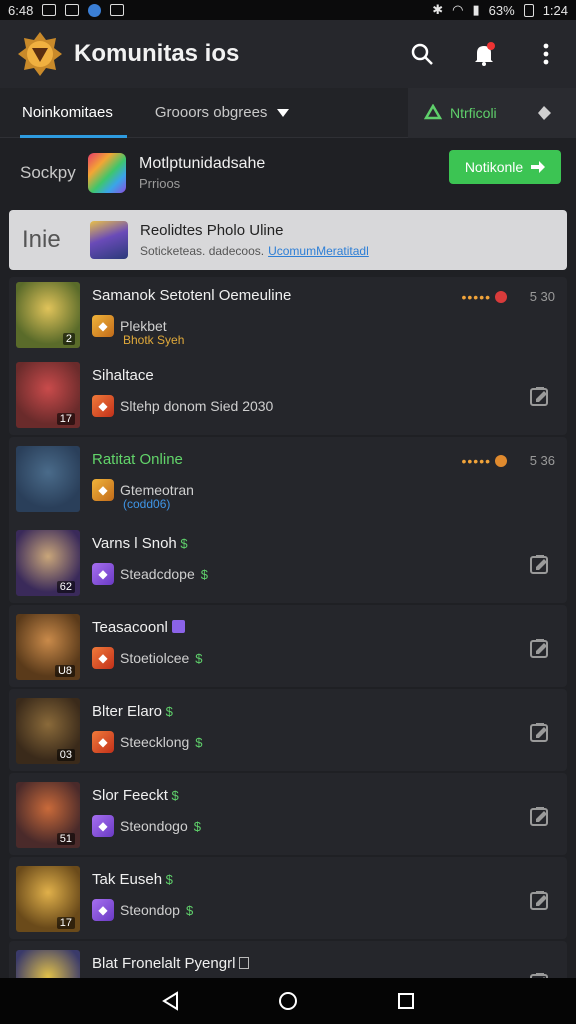 Image resolution: width=576 pixels, height=1024 pixels. What do you see at coordinates (178, 626) in the screenshot?
I see `verified-check-icon` at bounding box center [178, 626].